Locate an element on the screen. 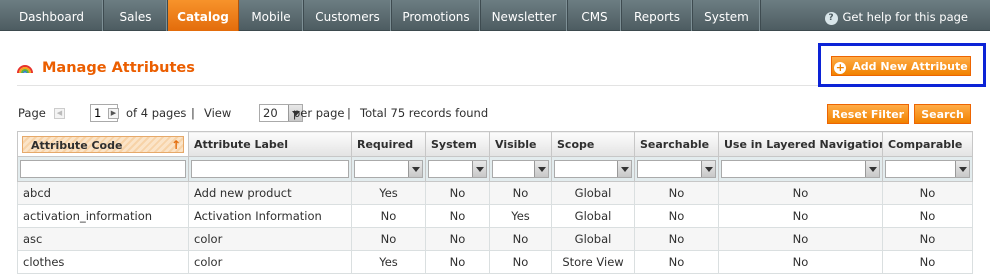  add-new-attribute-button: + Add New Attribute is located at coordinates (901, 66).